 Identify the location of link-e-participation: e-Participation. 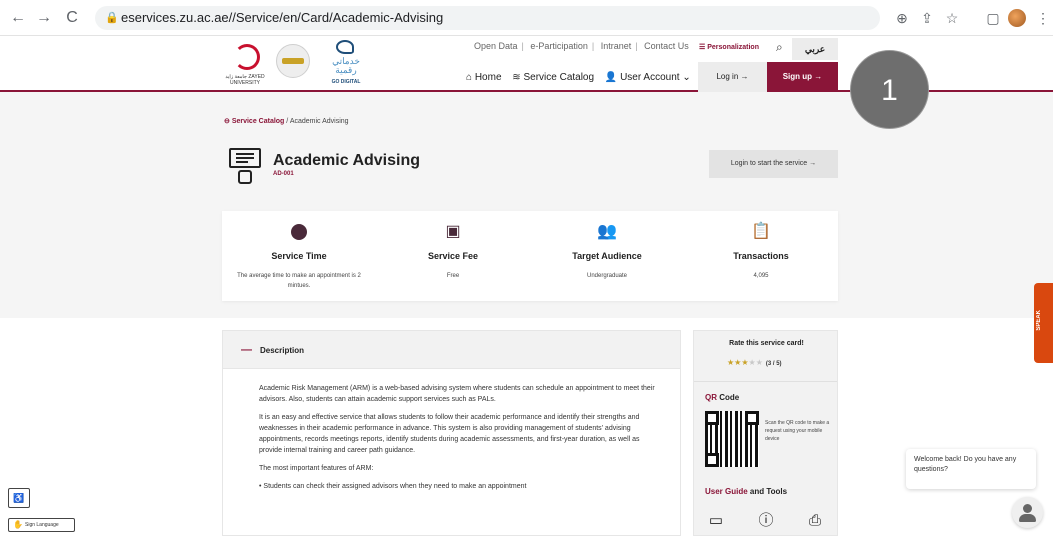
(559, 46).